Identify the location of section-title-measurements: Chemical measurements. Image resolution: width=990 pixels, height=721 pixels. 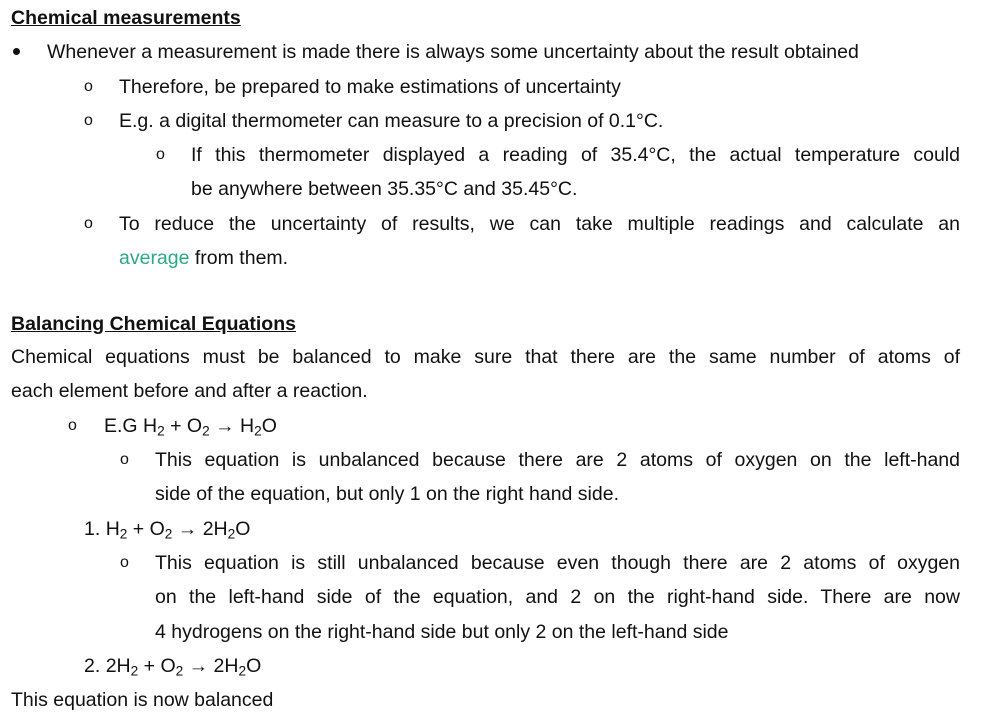
(126, 18).